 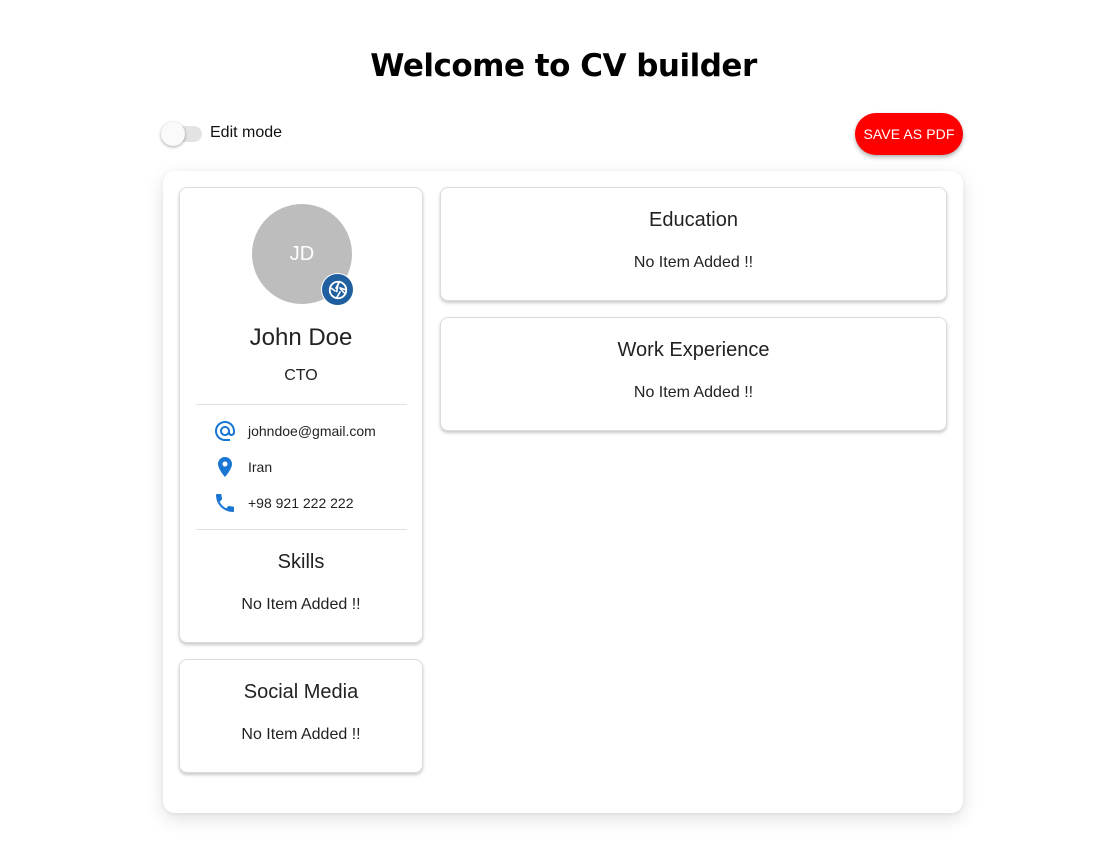 I want to click on change-photo-button, so click(x=337, y=289).